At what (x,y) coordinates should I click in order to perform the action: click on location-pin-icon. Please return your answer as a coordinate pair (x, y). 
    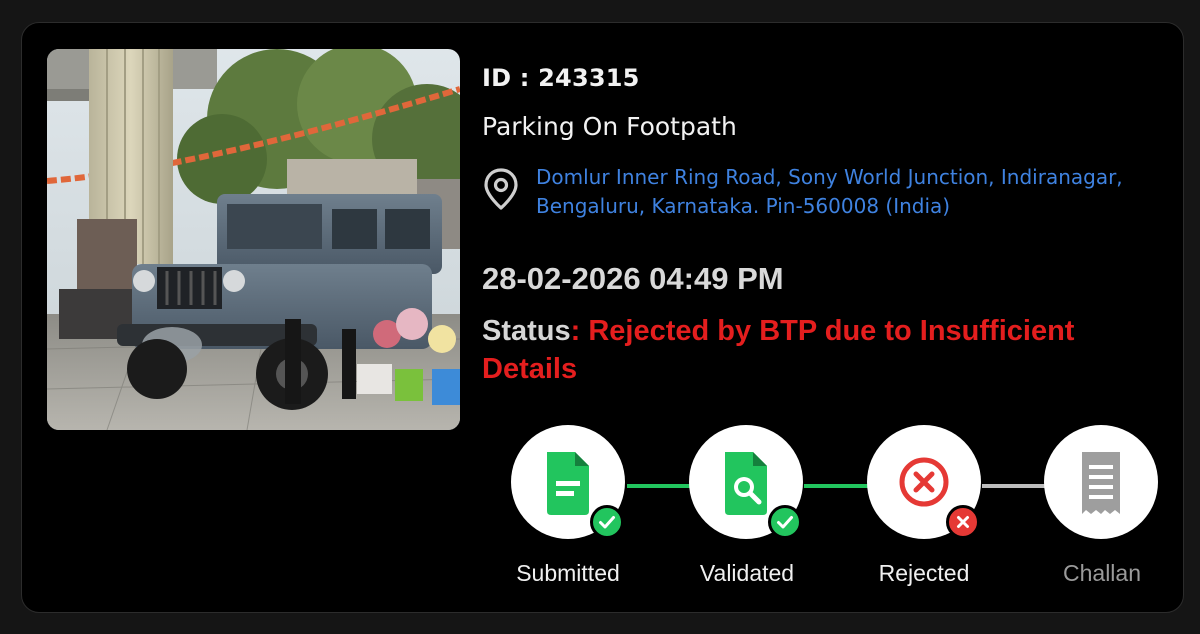
    Looking at the image, I should click on (501, 189).